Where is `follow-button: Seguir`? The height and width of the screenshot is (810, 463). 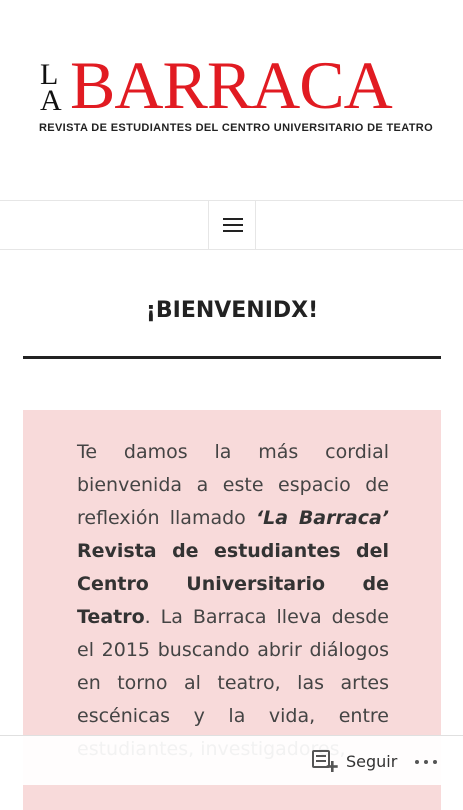
follow-button: Seguir is located at coordinates (354, 761).